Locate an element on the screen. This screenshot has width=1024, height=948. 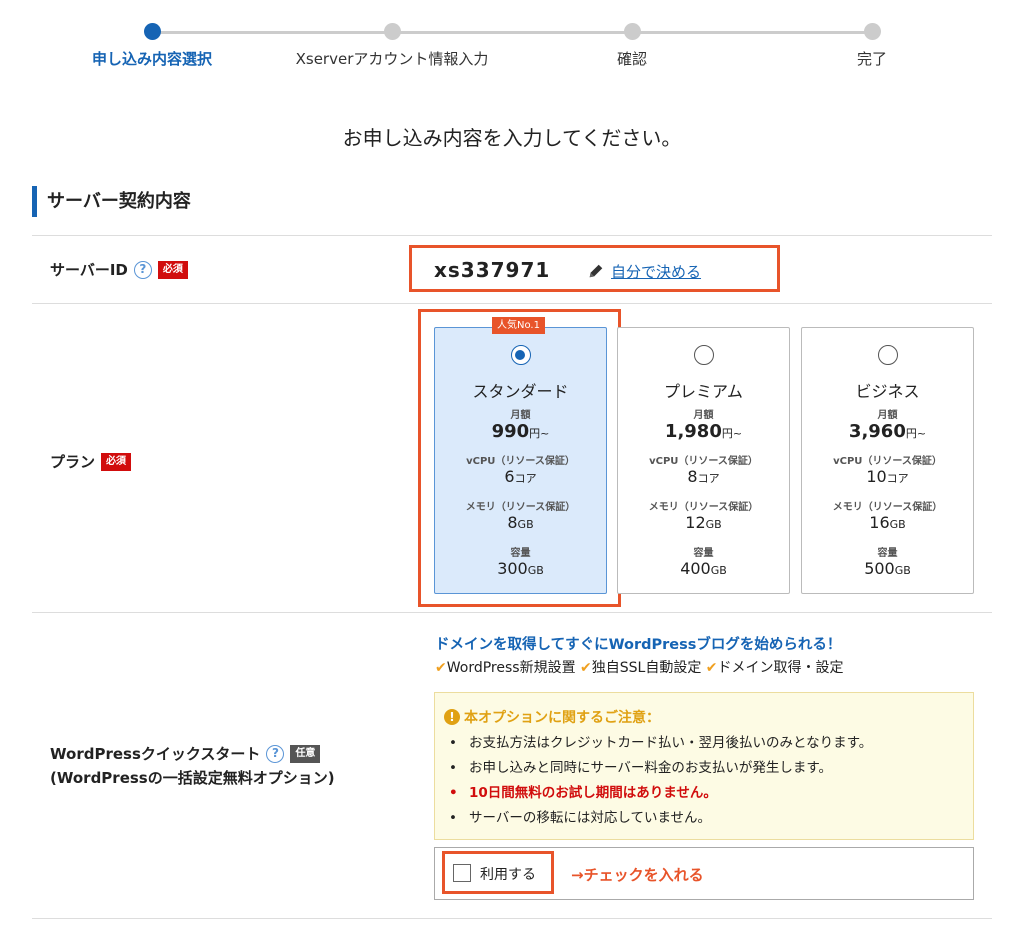
feature-list: ✔WordPress新規設置 ✔独自SSL自動設定 ✔ドメイン取得・設定 is located at coordinates (639, 667).